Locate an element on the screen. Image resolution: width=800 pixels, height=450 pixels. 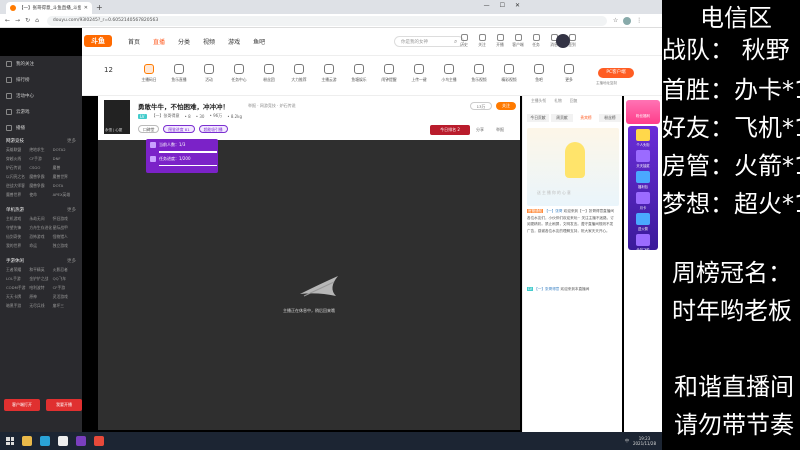
tab-today: 今日贡献 is located at coordinates (538, 118).